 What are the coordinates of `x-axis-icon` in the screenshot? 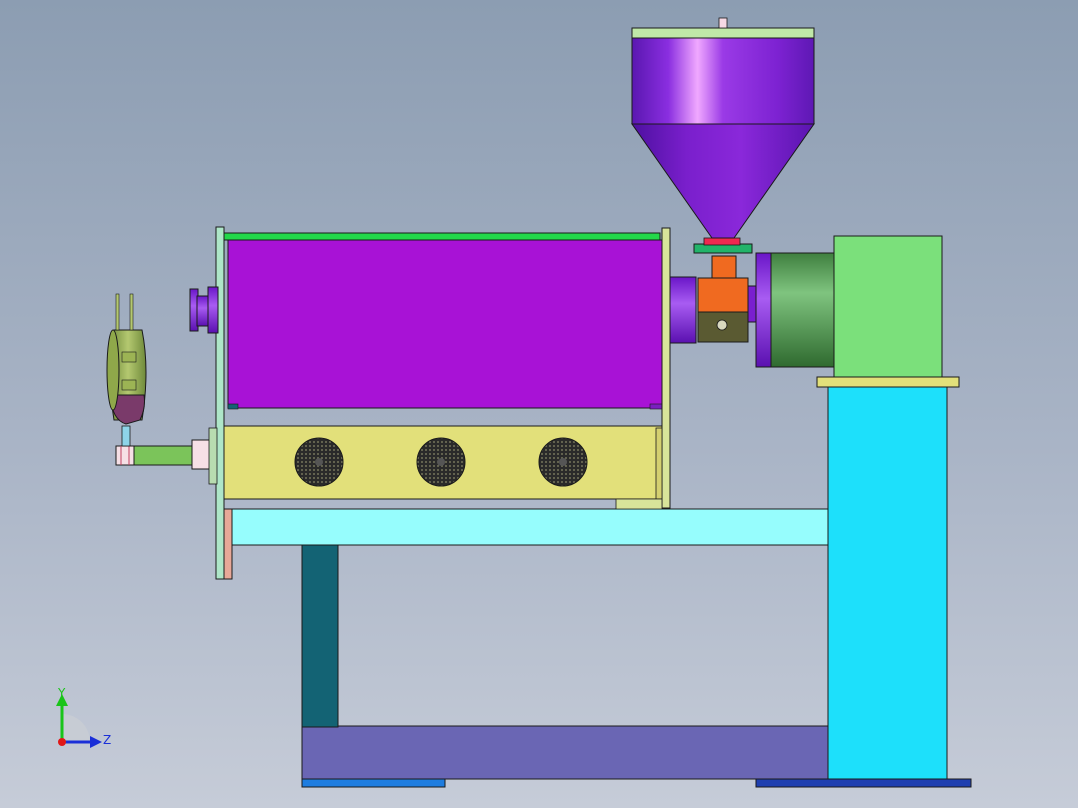 It's located at (62, 742).